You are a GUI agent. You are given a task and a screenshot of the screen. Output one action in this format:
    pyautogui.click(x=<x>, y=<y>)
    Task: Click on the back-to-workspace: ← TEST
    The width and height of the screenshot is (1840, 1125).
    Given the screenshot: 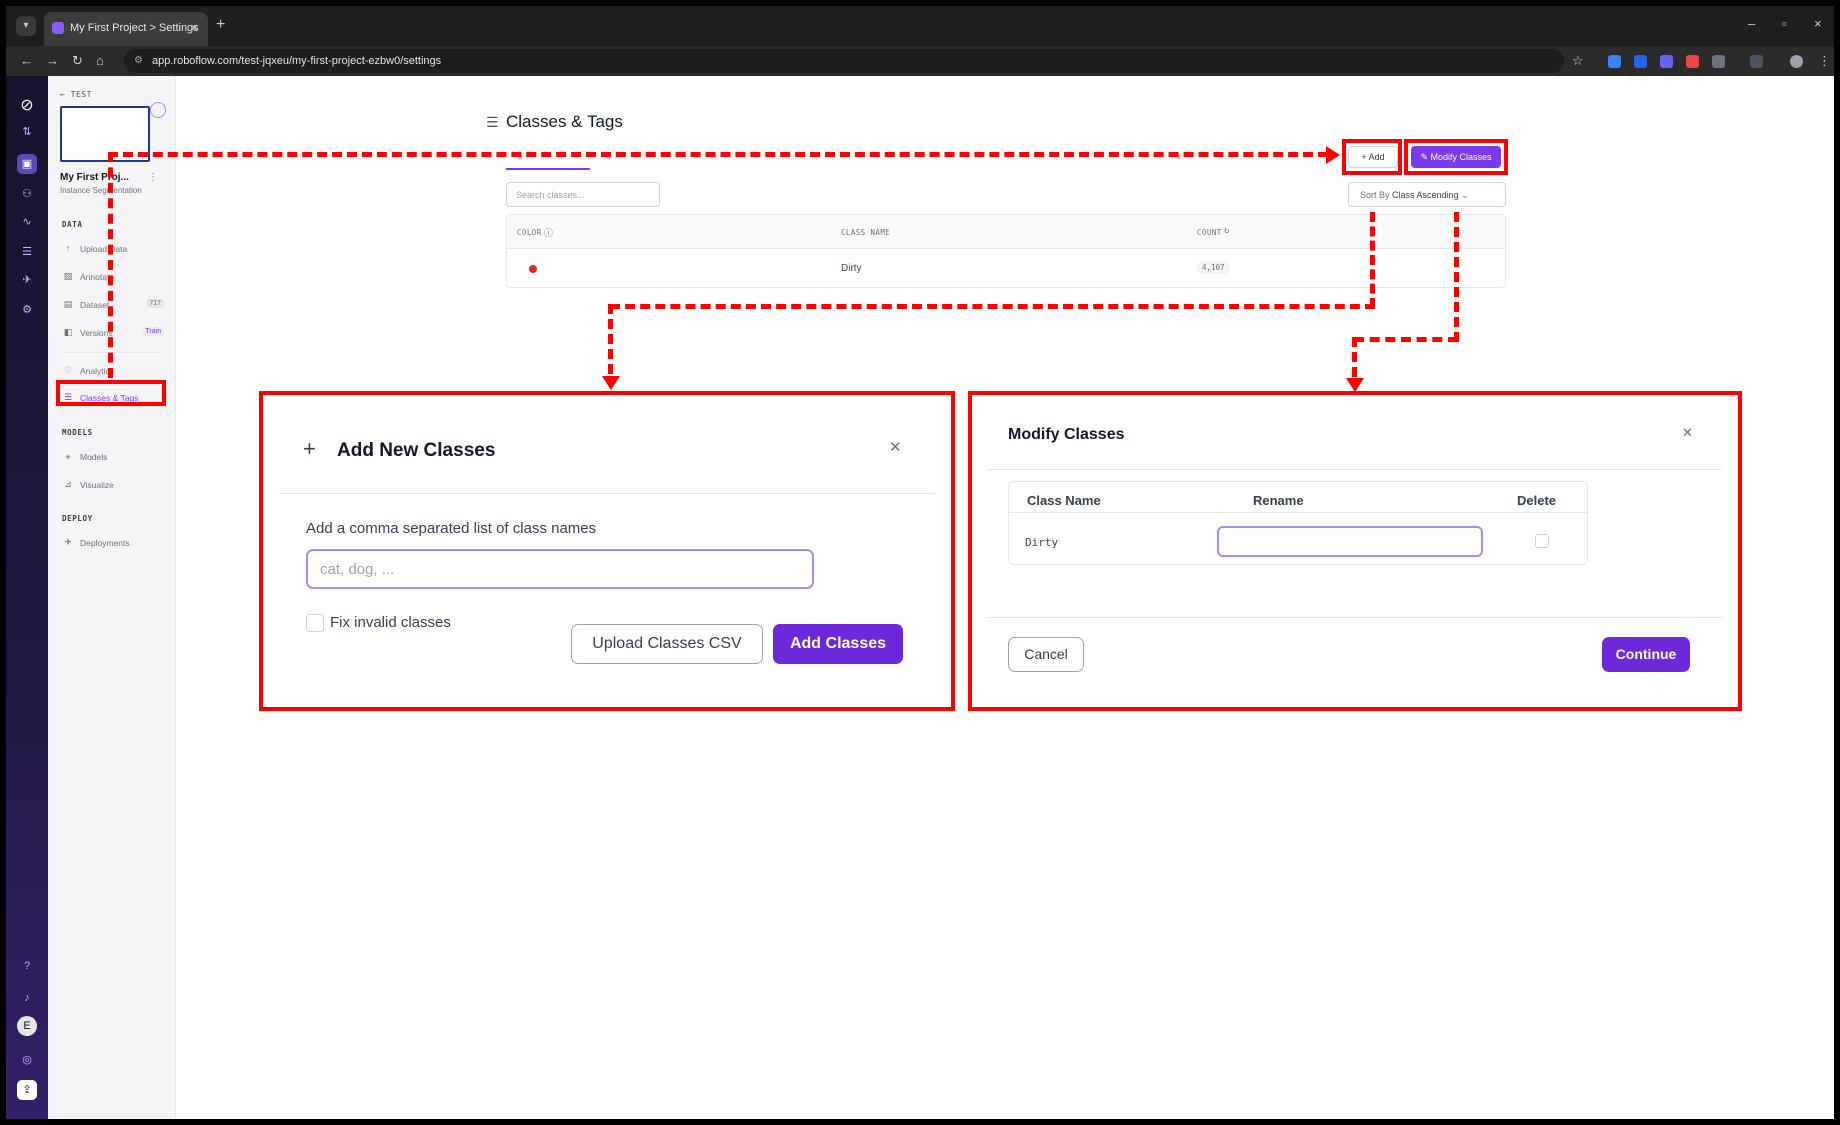 What is the action you would take?
    pyautogui.click(x=76, y=94)
    